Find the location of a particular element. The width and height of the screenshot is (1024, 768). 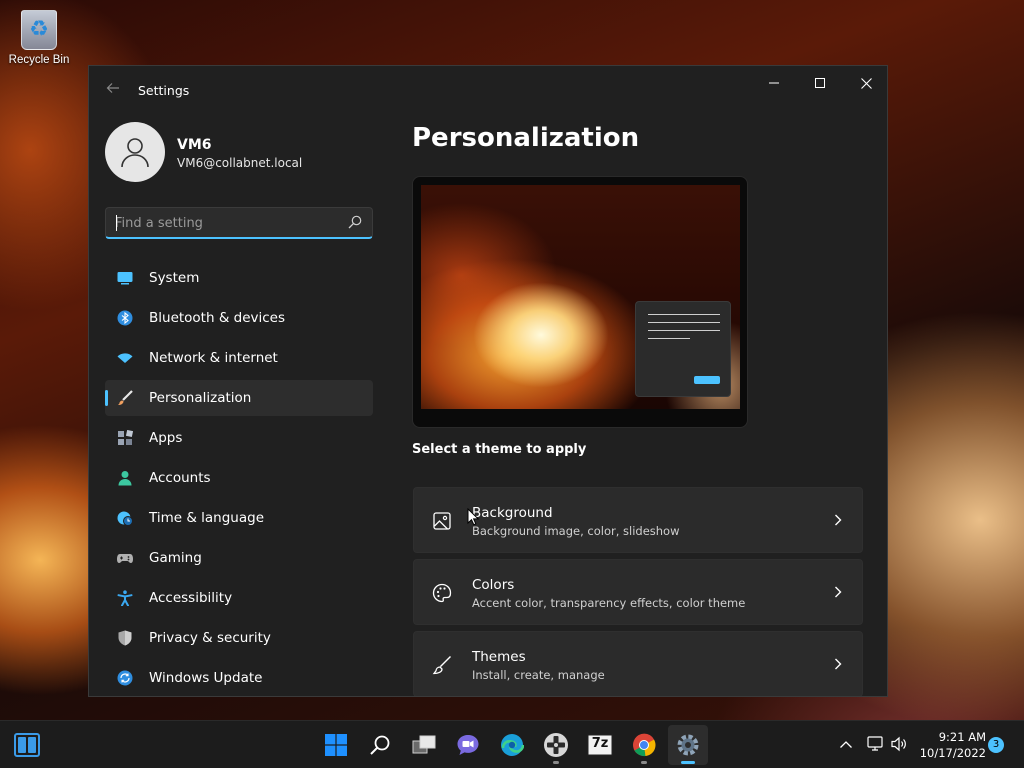

sidebar-item-privacy: Privacy & security is located at coordinates (239, 638).